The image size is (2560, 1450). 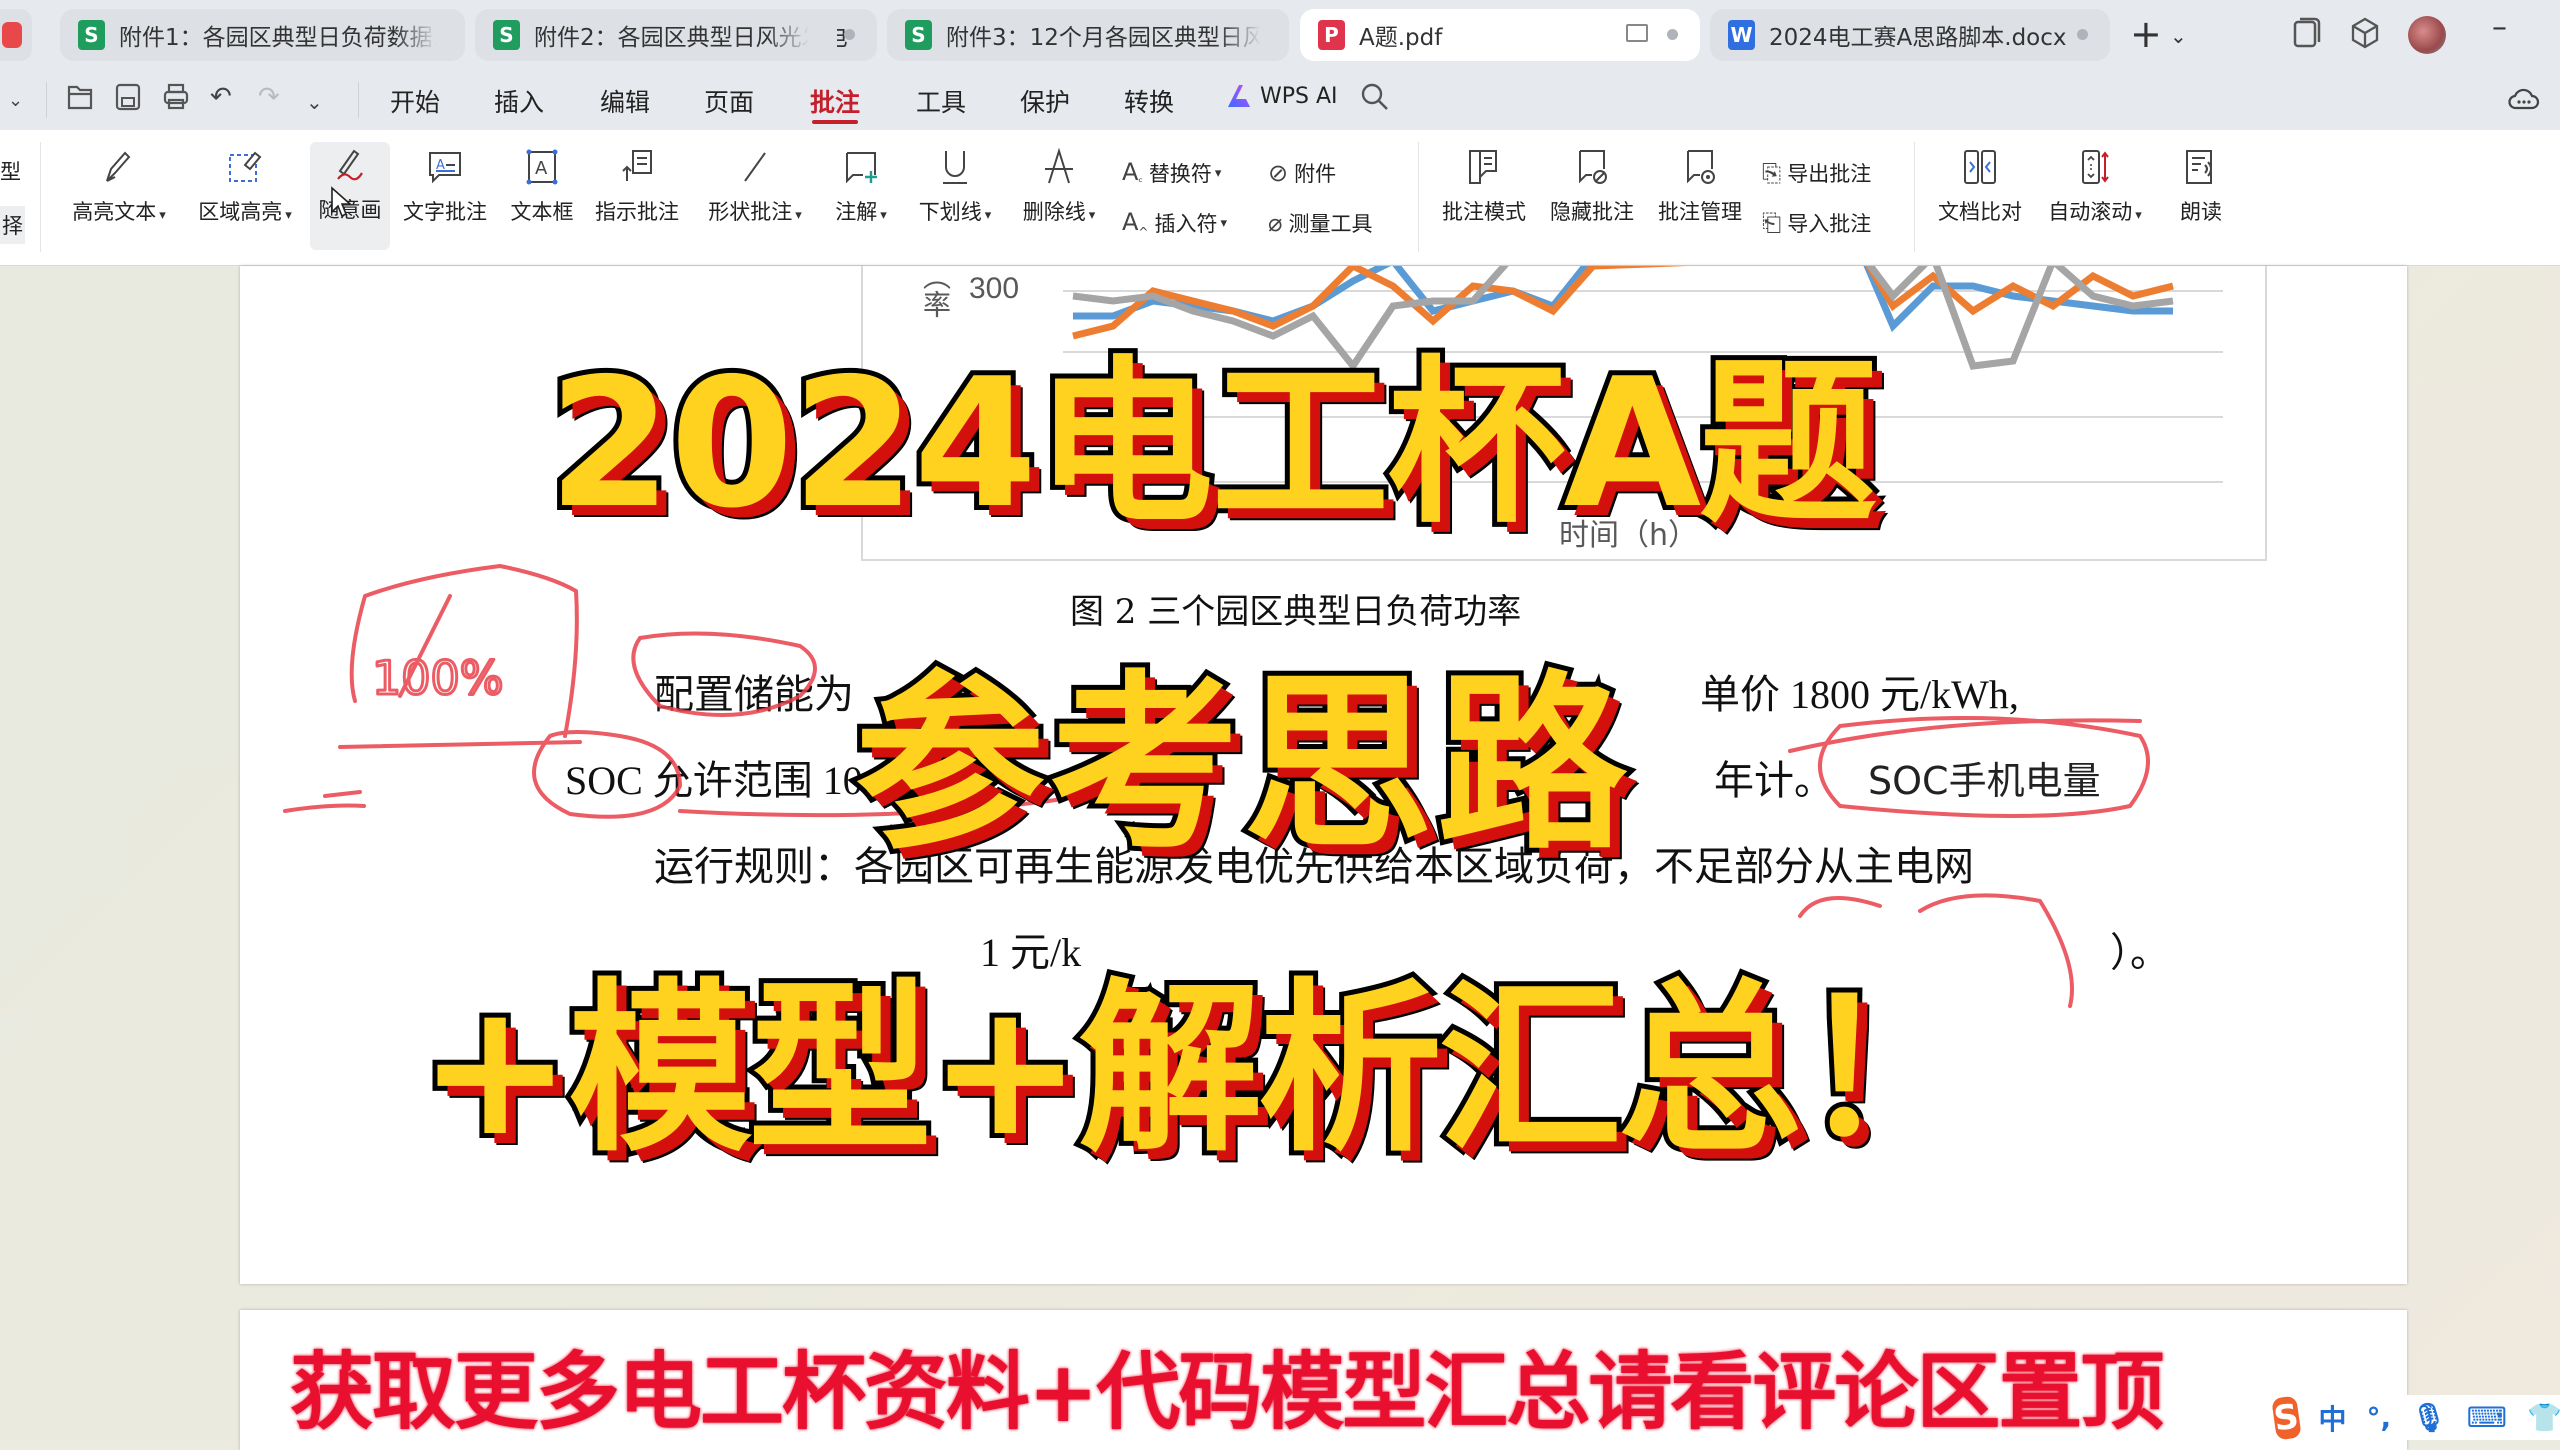 What do you see at coordinates (676, 35) in the screenshot?
I see `tab-attachment-2: S 附件2：各园区典型日风光发电` at bounding box center [676, 35].